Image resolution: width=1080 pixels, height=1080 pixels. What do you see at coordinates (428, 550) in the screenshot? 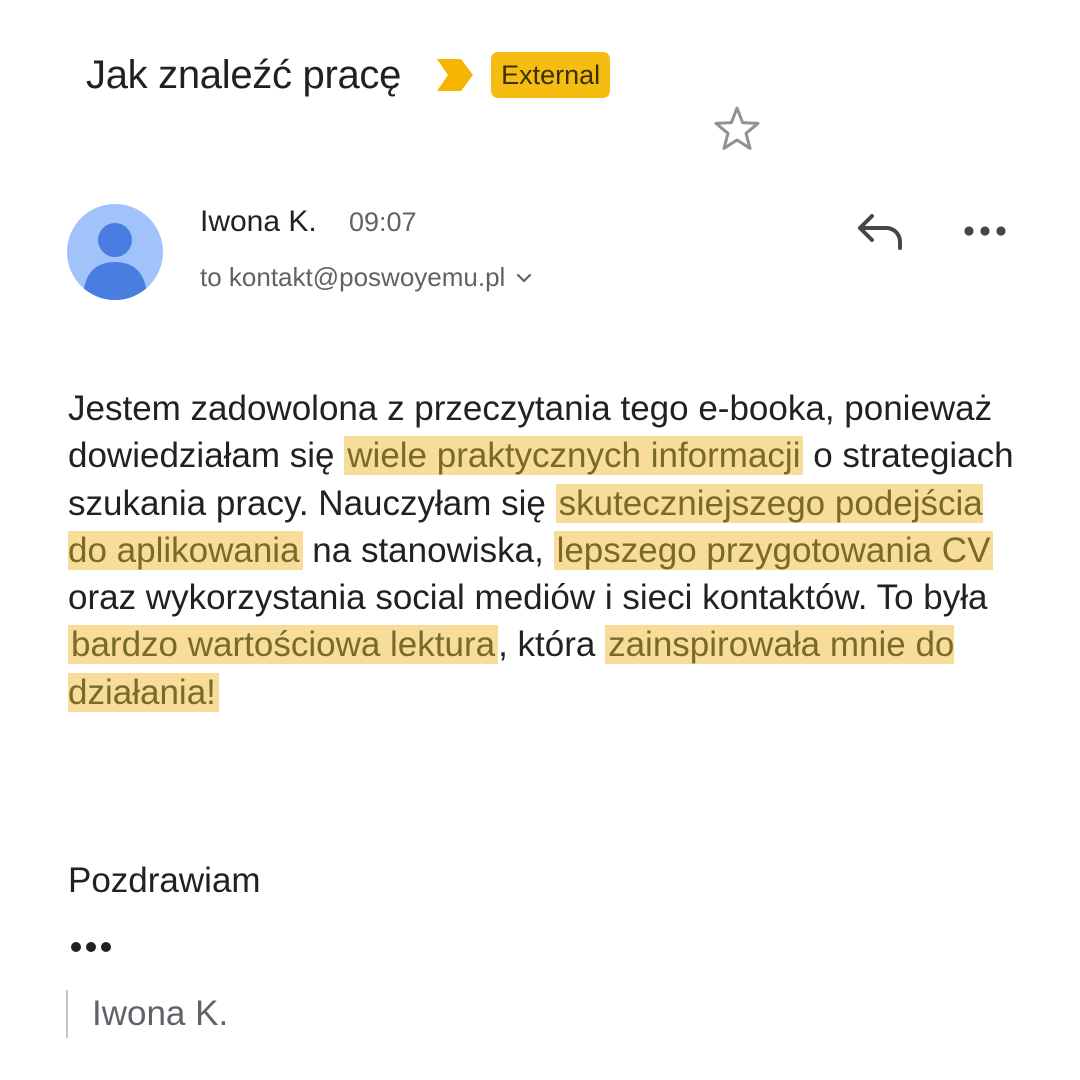
I see `body-text-segment: na stanowiska,` at bounding box center [428, 550].